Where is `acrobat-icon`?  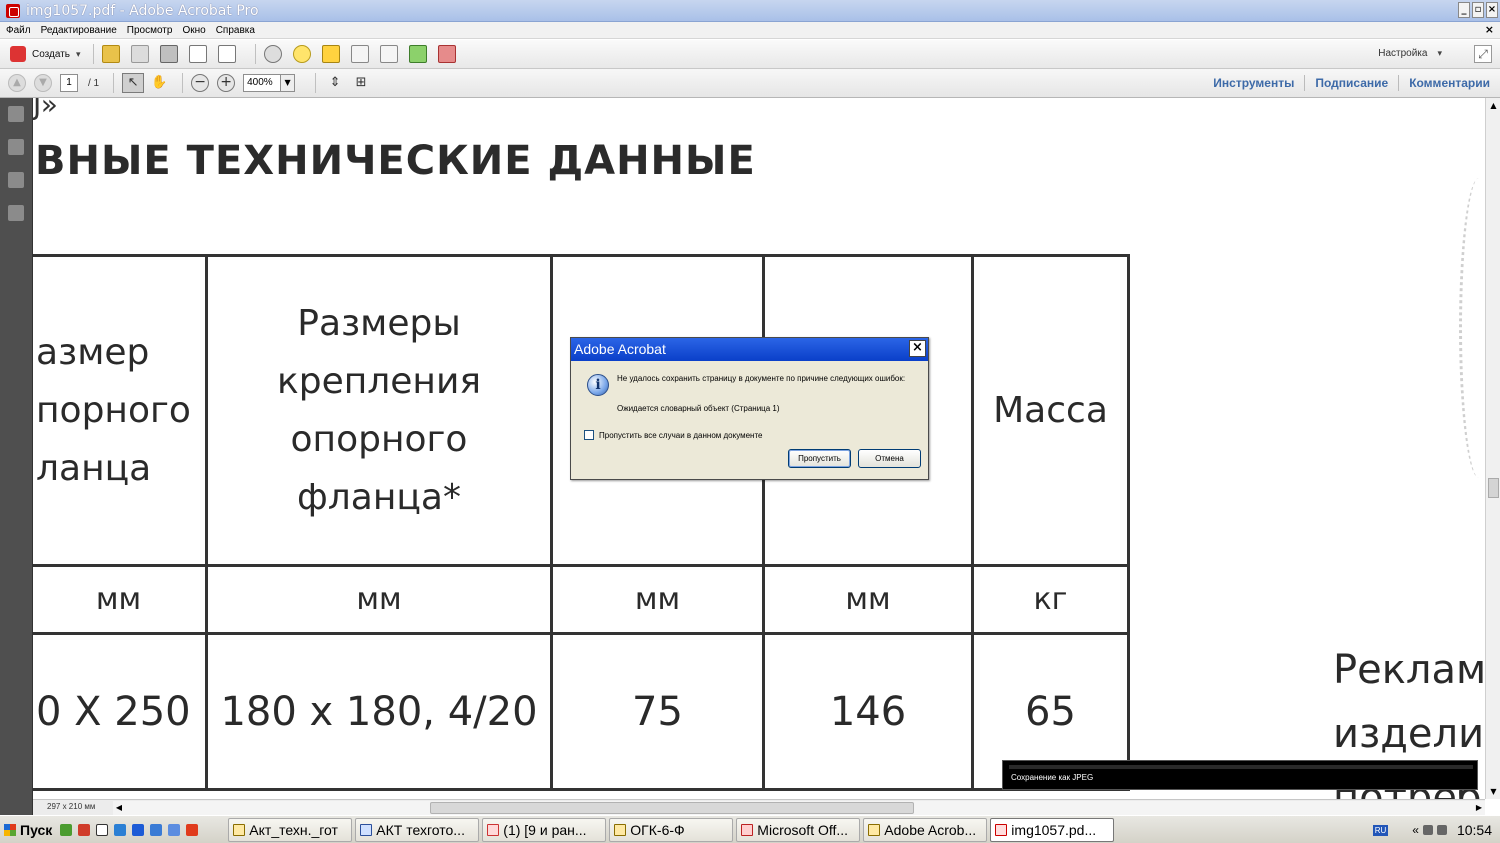
acrobat-icon is located at coordinates (13, 10).